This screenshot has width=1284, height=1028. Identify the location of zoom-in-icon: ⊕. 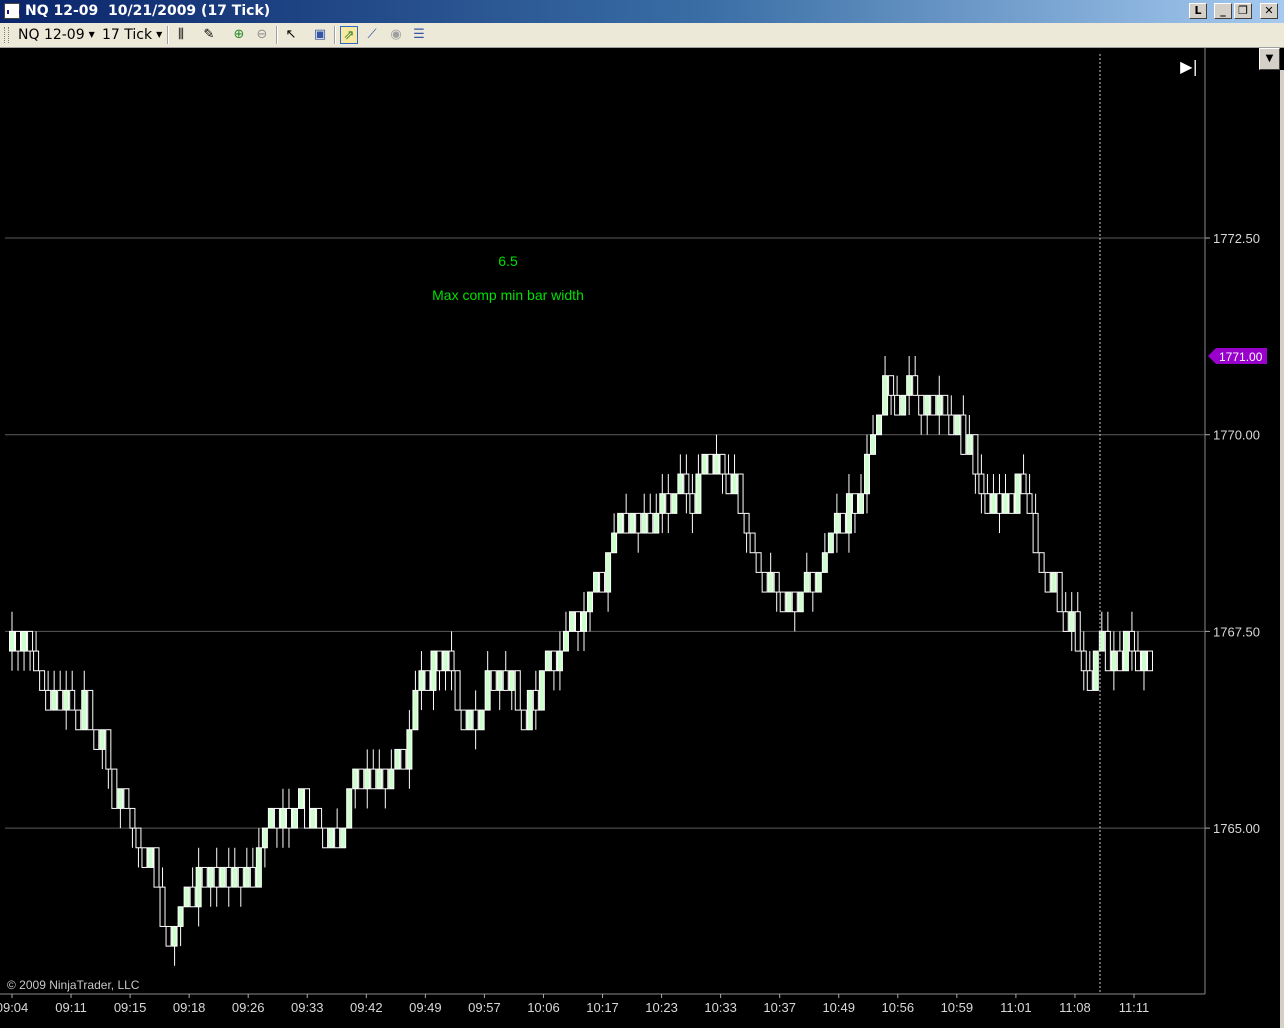
(239, 35).